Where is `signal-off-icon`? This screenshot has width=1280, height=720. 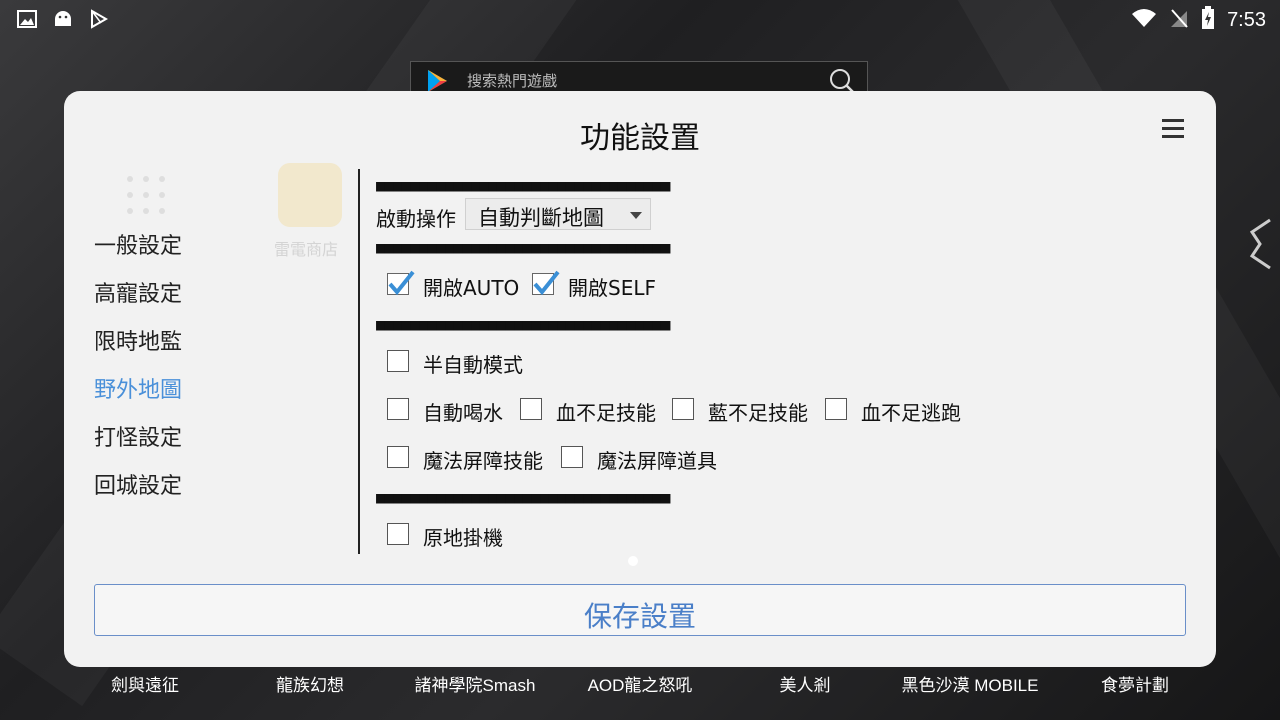 signal-off-icon is located at coordinates (1179, 20).